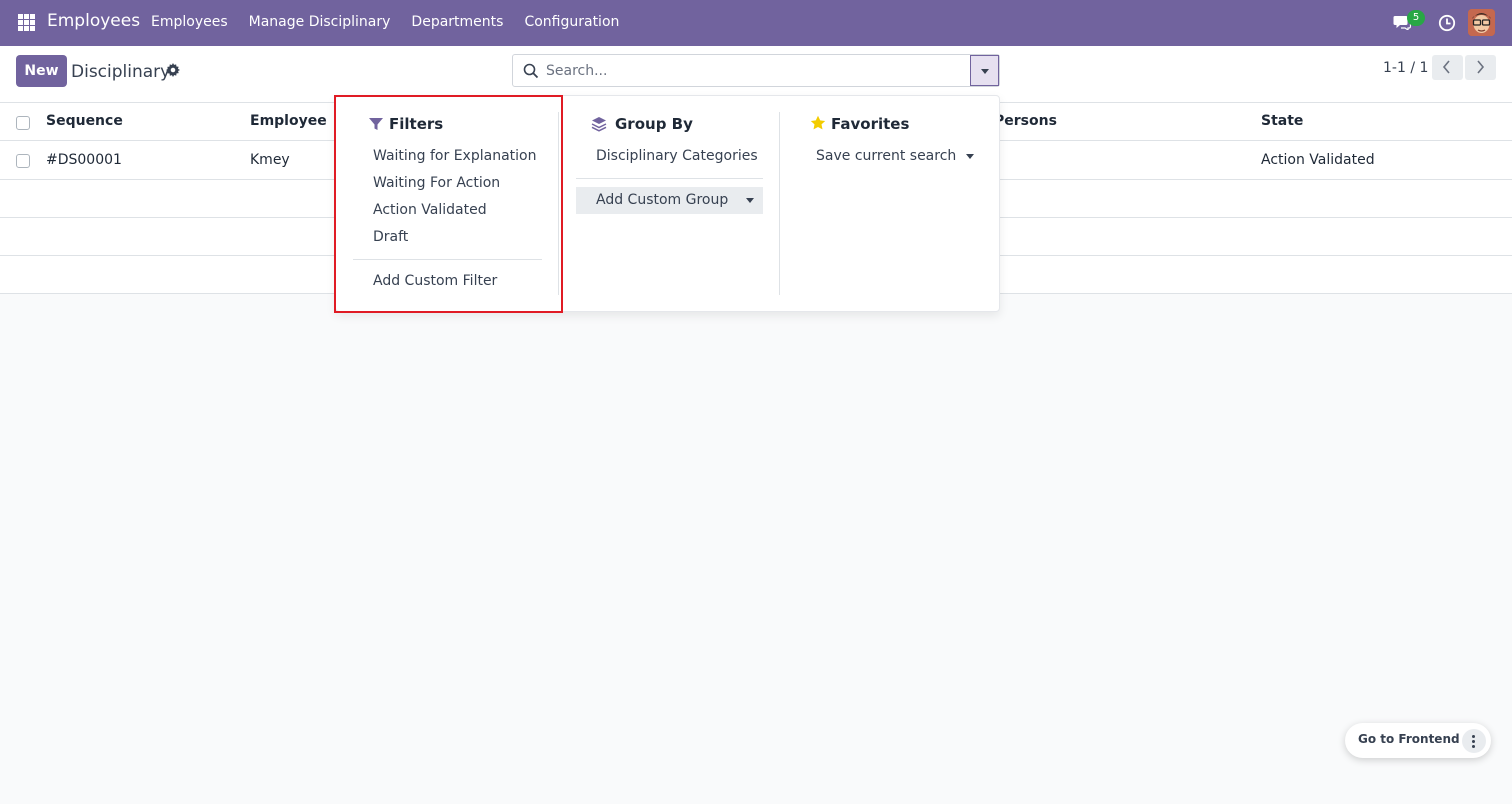 The width and height of the screenshot is (1512, 804). I want to click on gear-icon, so click(173, 70).